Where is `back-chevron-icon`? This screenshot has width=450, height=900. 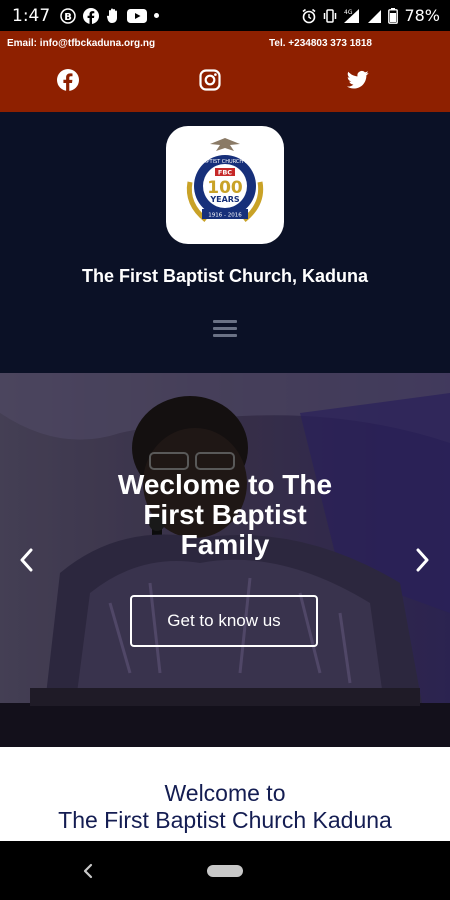 back-chevron-icon is located at coordinates (88, 871).